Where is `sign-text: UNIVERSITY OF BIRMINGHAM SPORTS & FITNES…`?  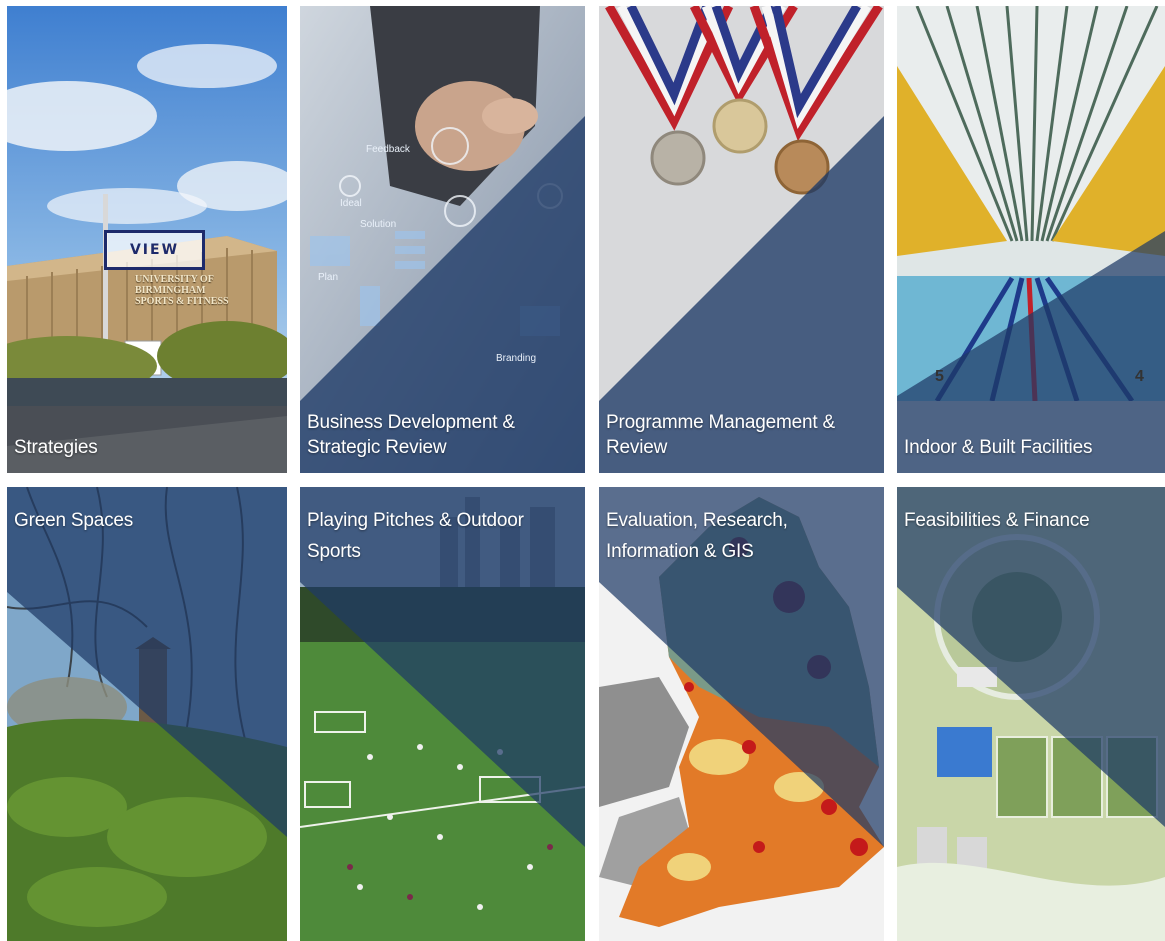 sign-text: UNIVERSITY OF BIRMINGHAM SPORTS & FITNES… is located at coordinates (182, 290).